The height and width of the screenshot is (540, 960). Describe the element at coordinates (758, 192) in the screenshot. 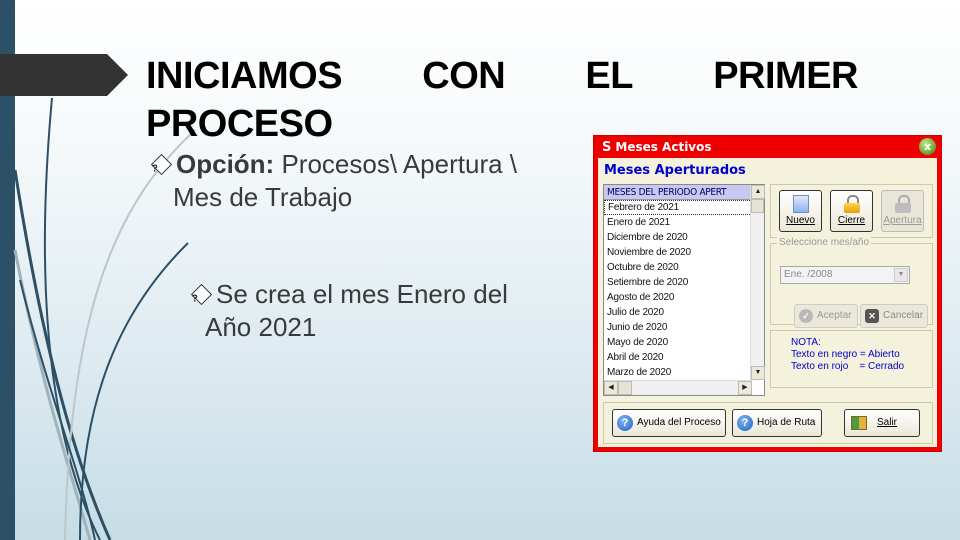

I see `scroll-up-icon: ▲` at that location.